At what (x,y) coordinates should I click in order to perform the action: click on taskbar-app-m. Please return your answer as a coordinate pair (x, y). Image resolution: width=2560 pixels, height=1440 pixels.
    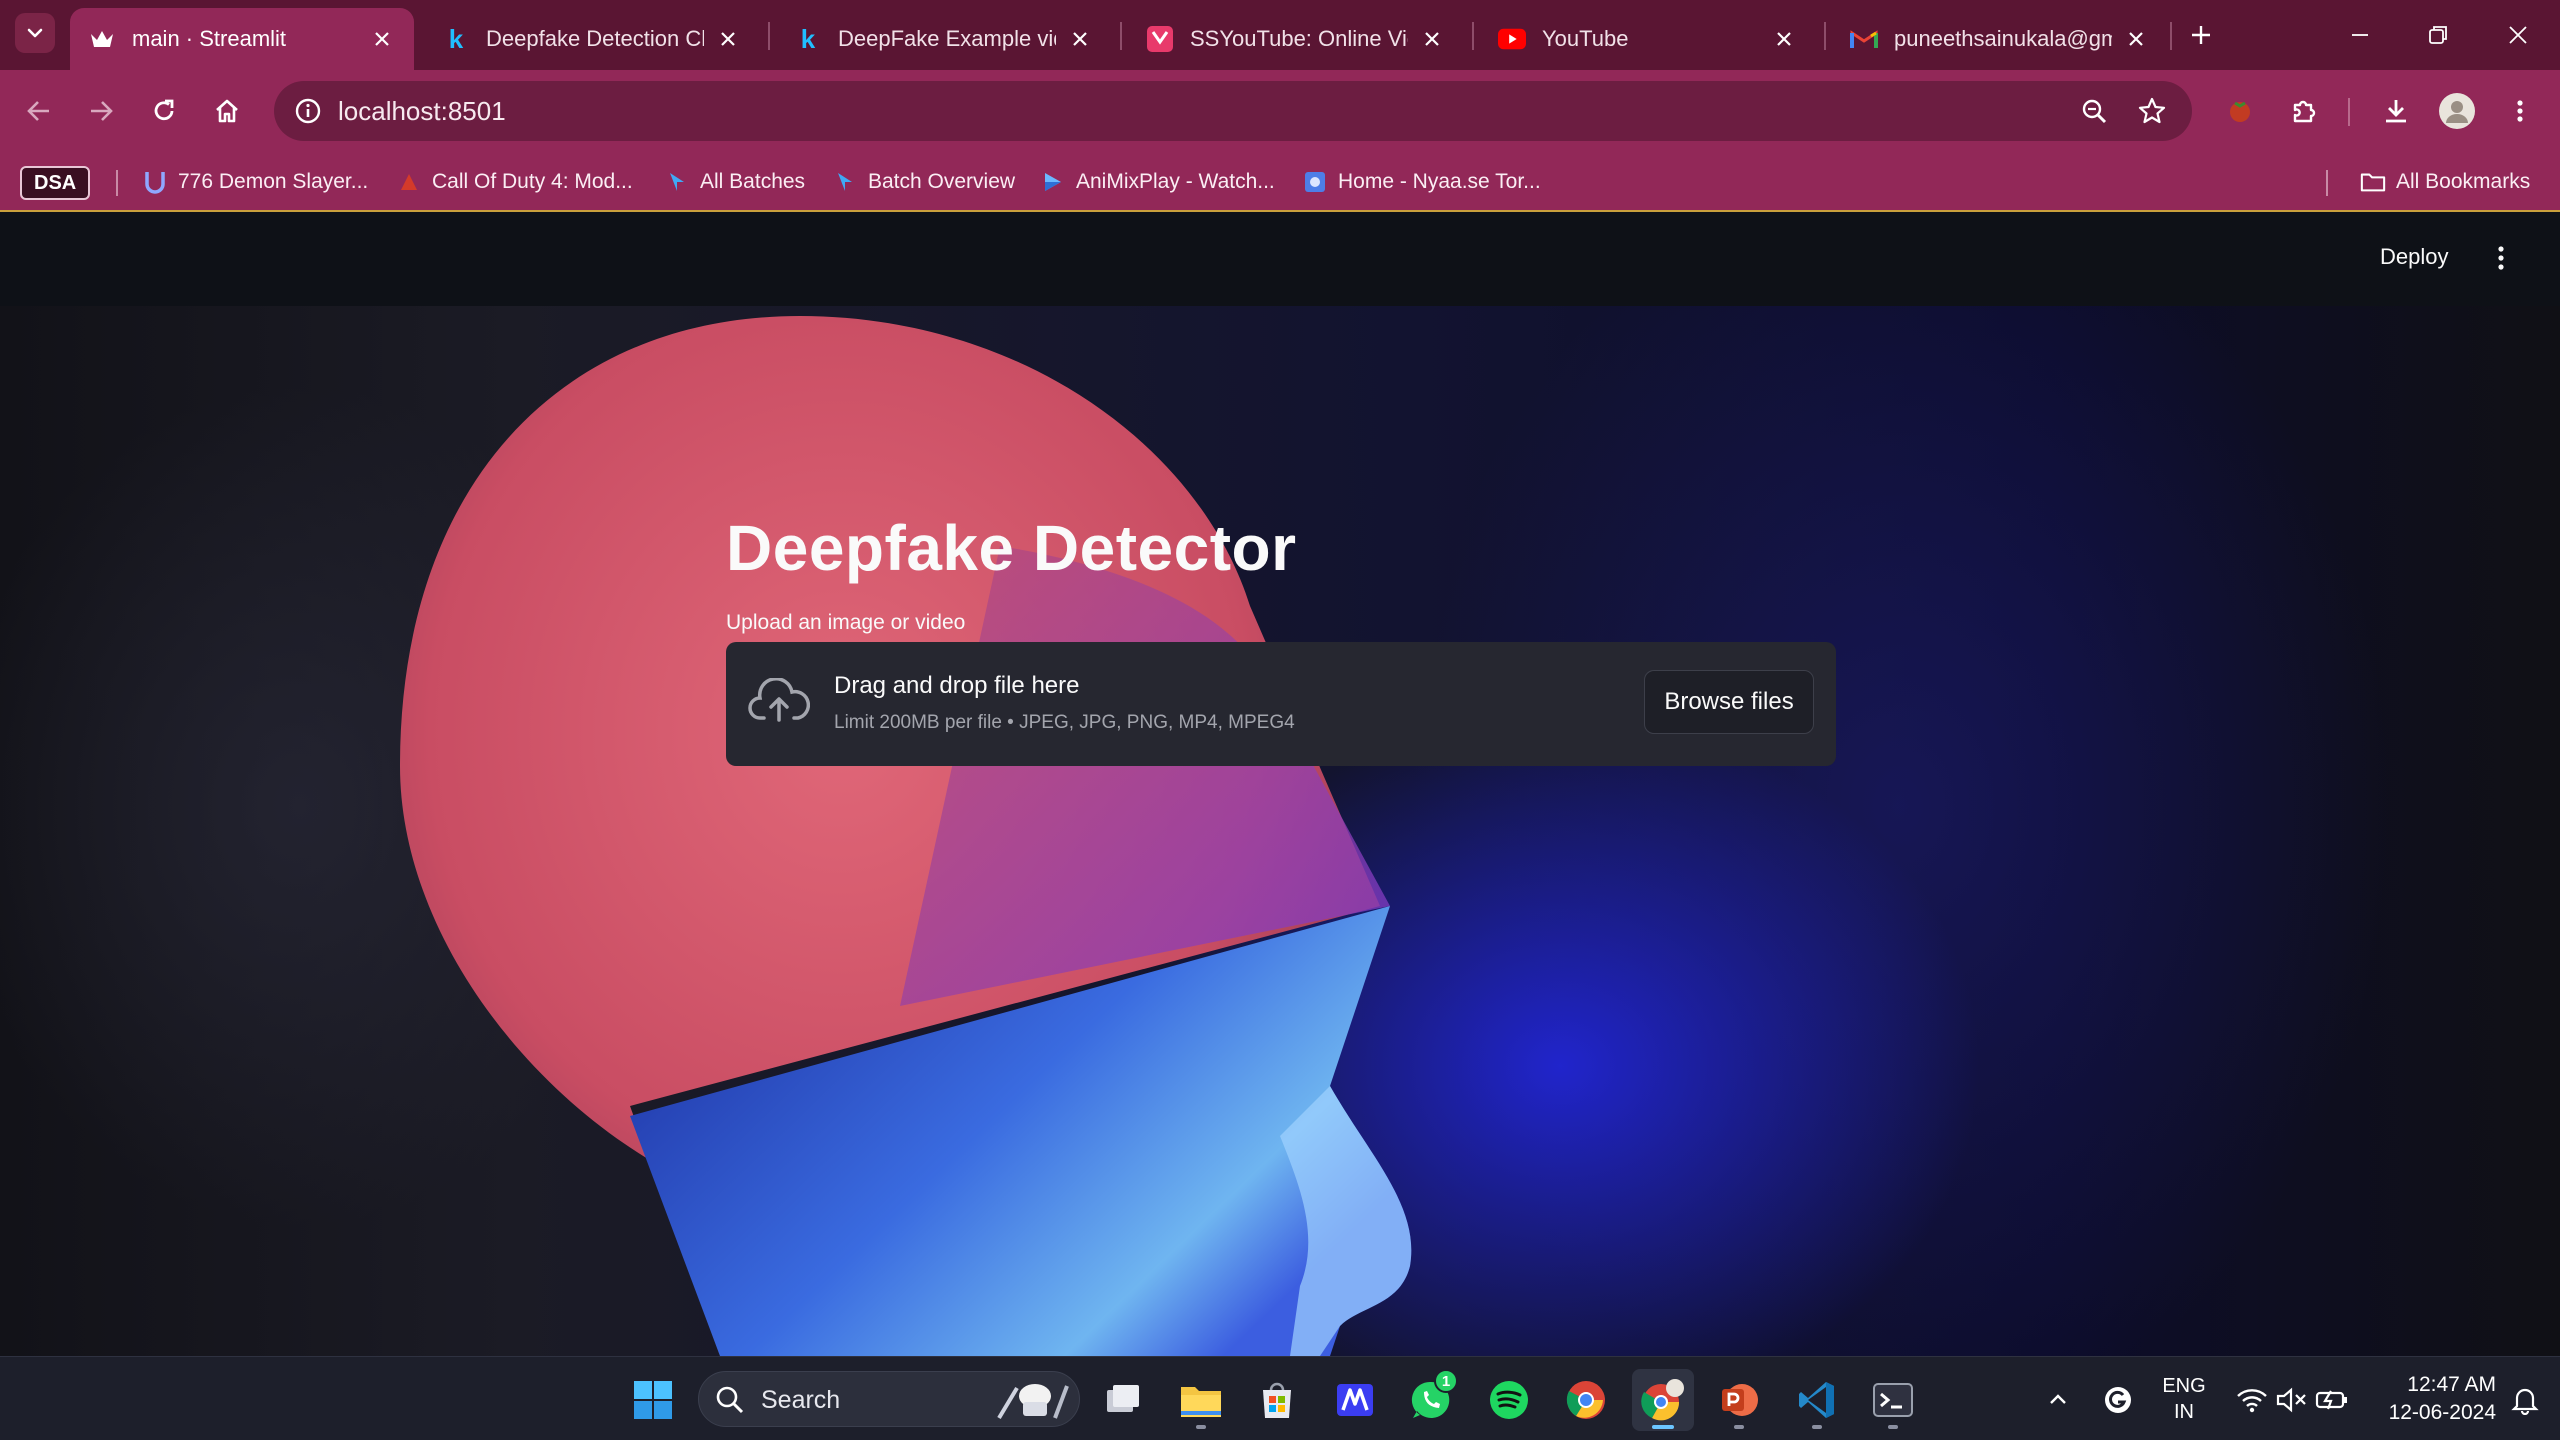
    Looking at the image, I should click on (1355, 1400).